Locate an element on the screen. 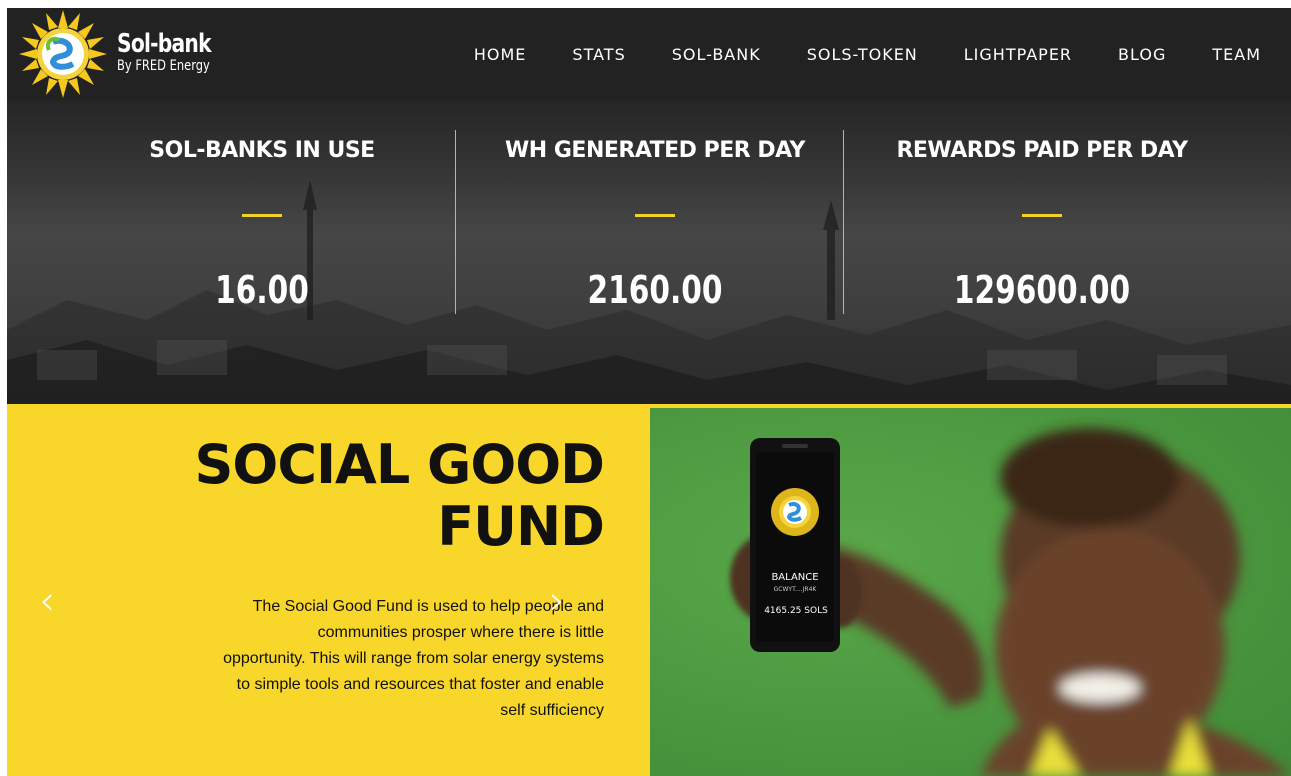 This screenshot has width=1291, height=776. nav-lightpaper: LIGHTPAPER is located at coordinates (1018, 54).